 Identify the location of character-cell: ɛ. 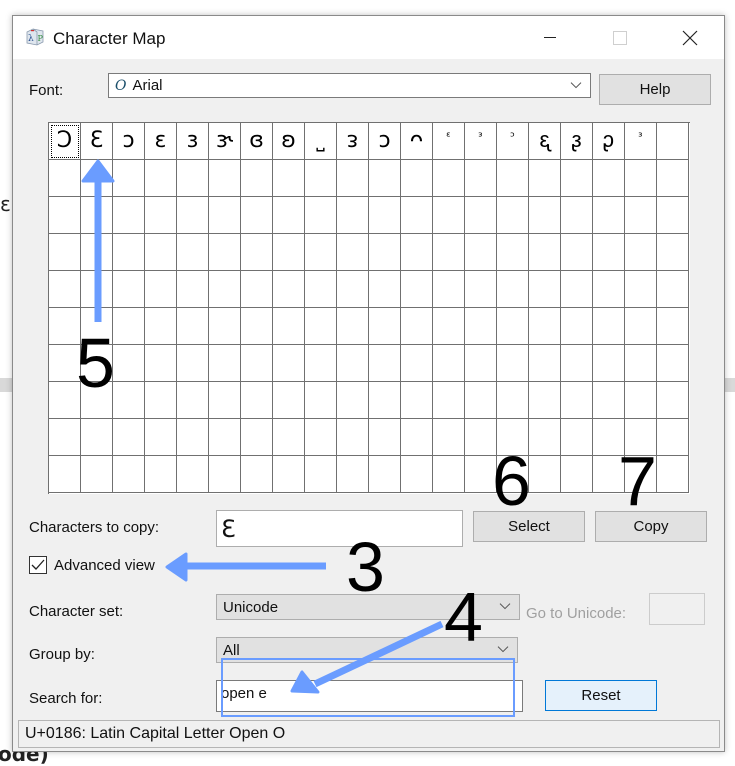
(161, 141).